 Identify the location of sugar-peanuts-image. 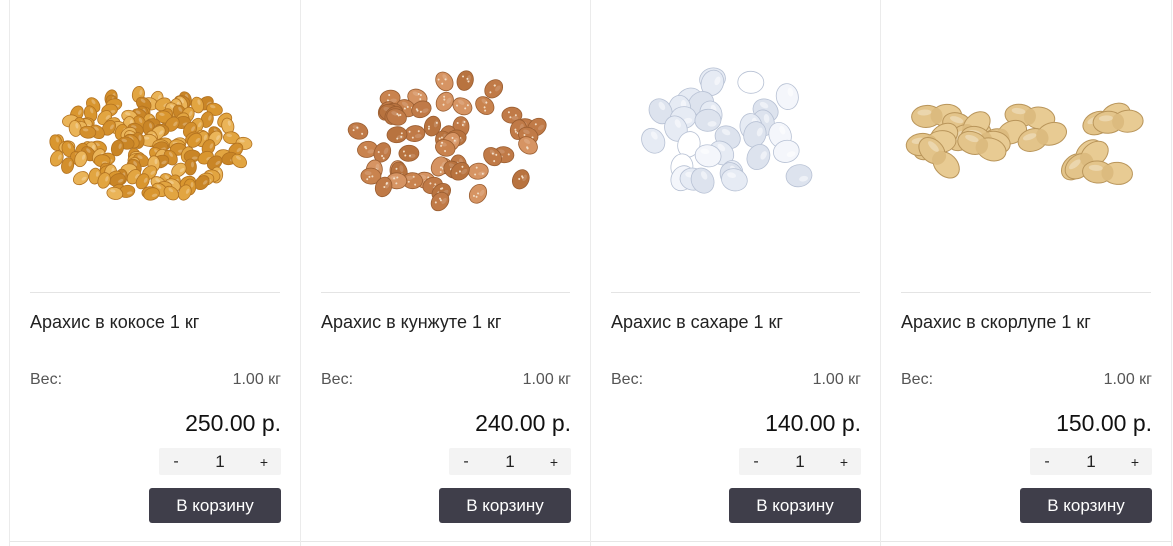
(736, 145).